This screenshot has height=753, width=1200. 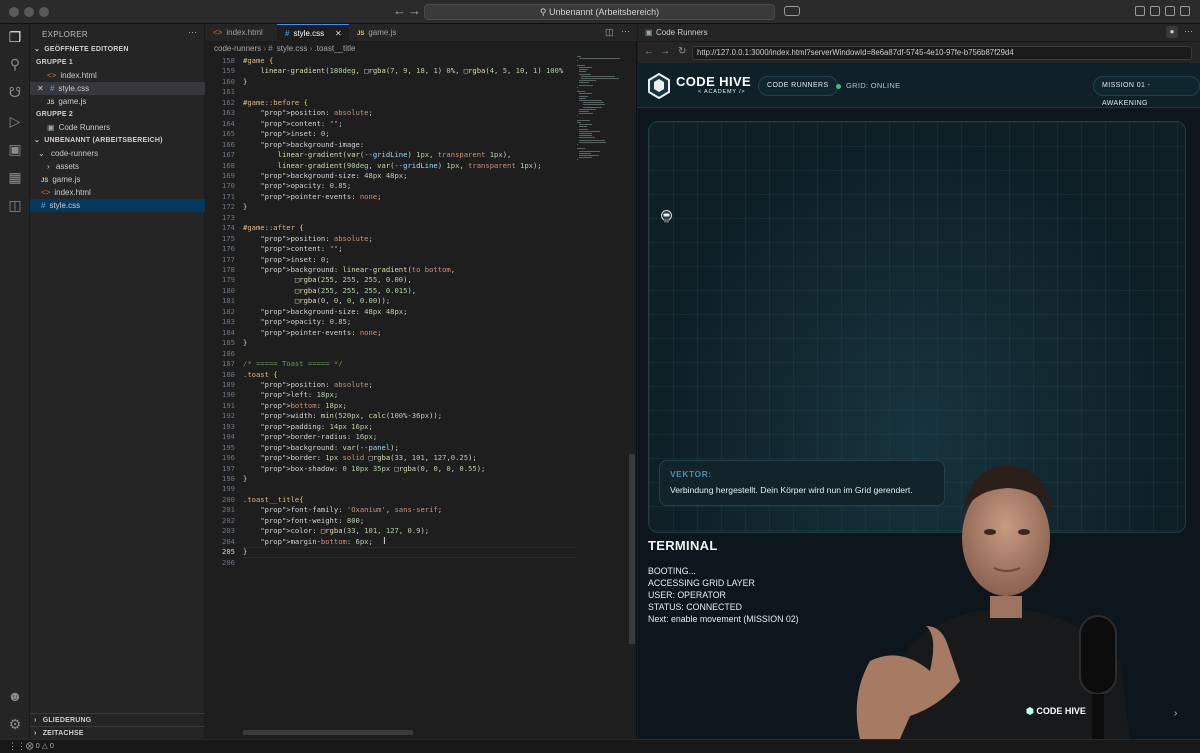 I want to click on chevron-right-icon: ›, so click(x=1180, y=716).